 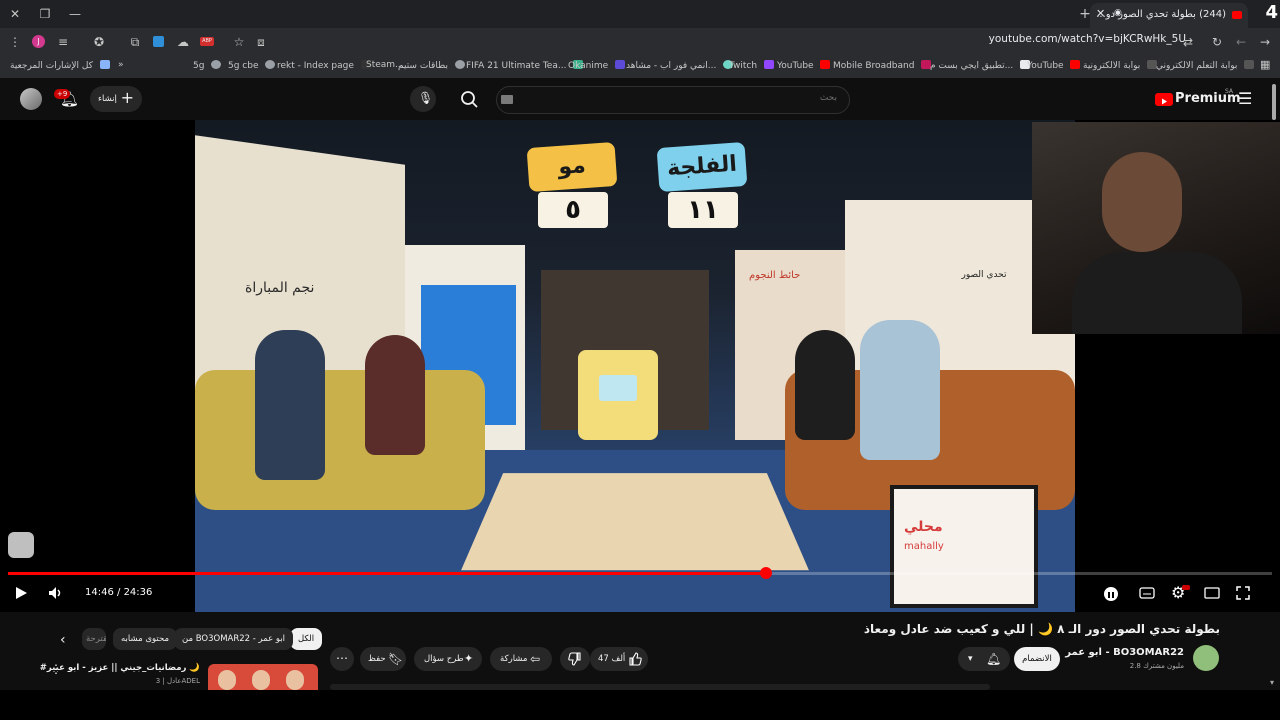 I want to click on subtitles-button, so click(x=1147, y=595).